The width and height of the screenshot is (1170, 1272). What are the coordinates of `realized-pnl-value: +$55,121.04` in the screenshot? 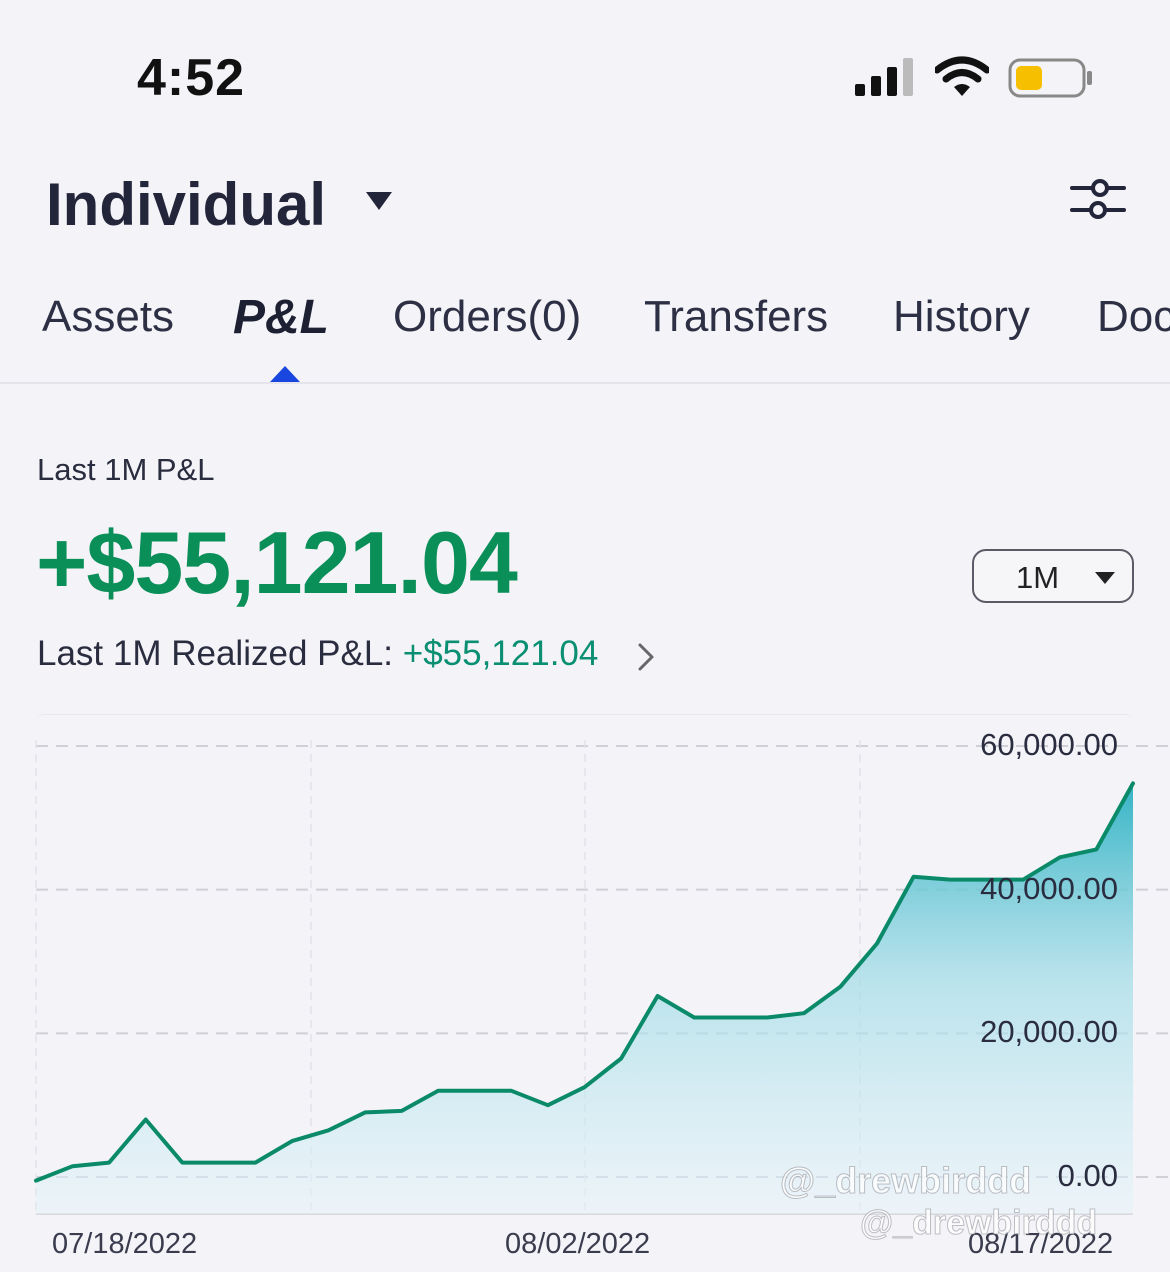 It's located at (500, 653).